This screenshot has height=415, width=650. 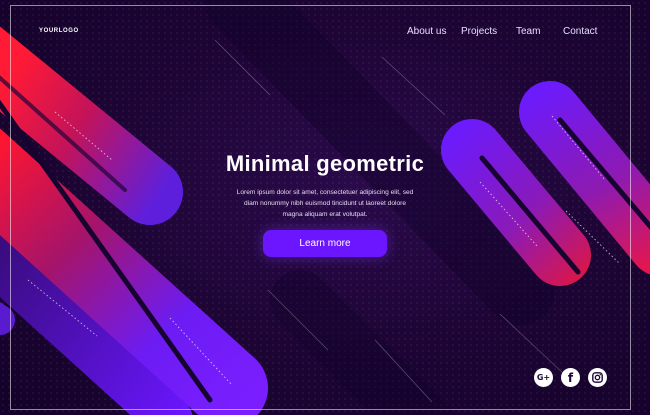 What do you see at coordinates (580, 33) in the screenshot?
I see `nav-contact: Contact` at bounding box center [580, 33].